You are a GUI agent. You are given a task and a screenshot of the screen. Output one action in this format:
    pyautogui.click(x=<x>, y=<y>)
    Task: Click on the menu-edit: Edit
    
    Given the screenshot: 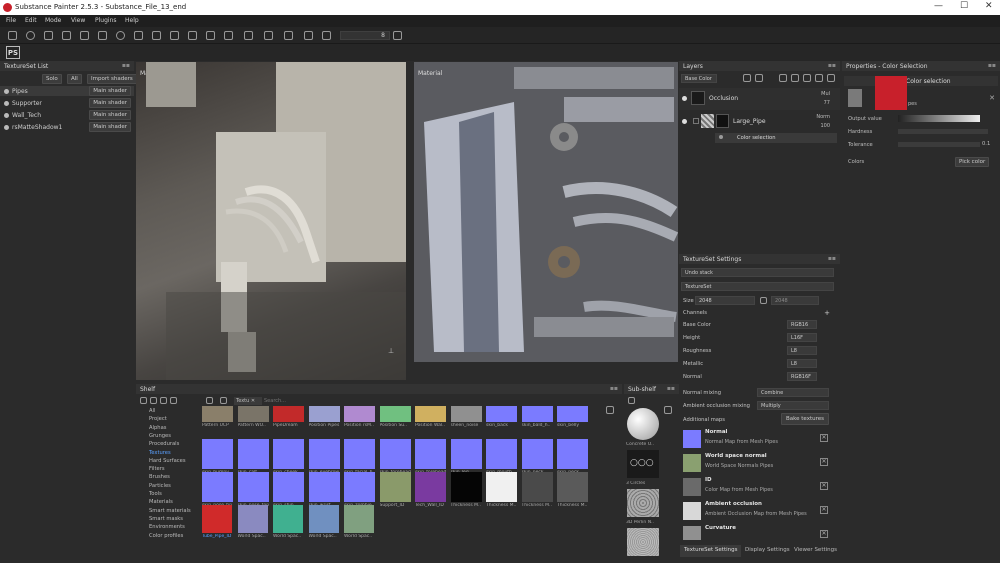 What is the action you would take?
    pyautogui.click(x=31, y=20)
    